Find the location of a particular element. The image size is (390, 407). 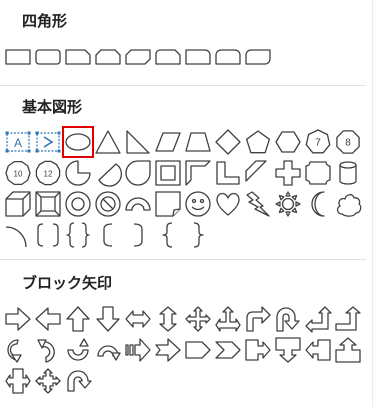

shape-u-turn-arrow-icon is located at coordinates (288, 319).